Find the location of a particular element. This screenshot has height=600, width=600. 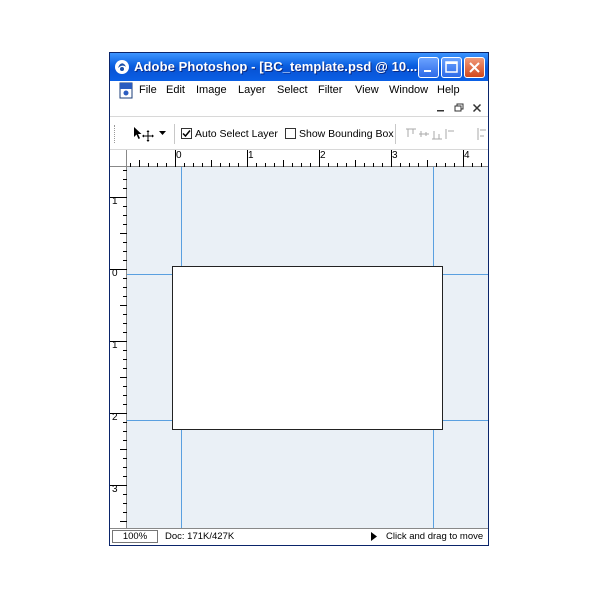

close-icon is located at coordinates (474, 67).